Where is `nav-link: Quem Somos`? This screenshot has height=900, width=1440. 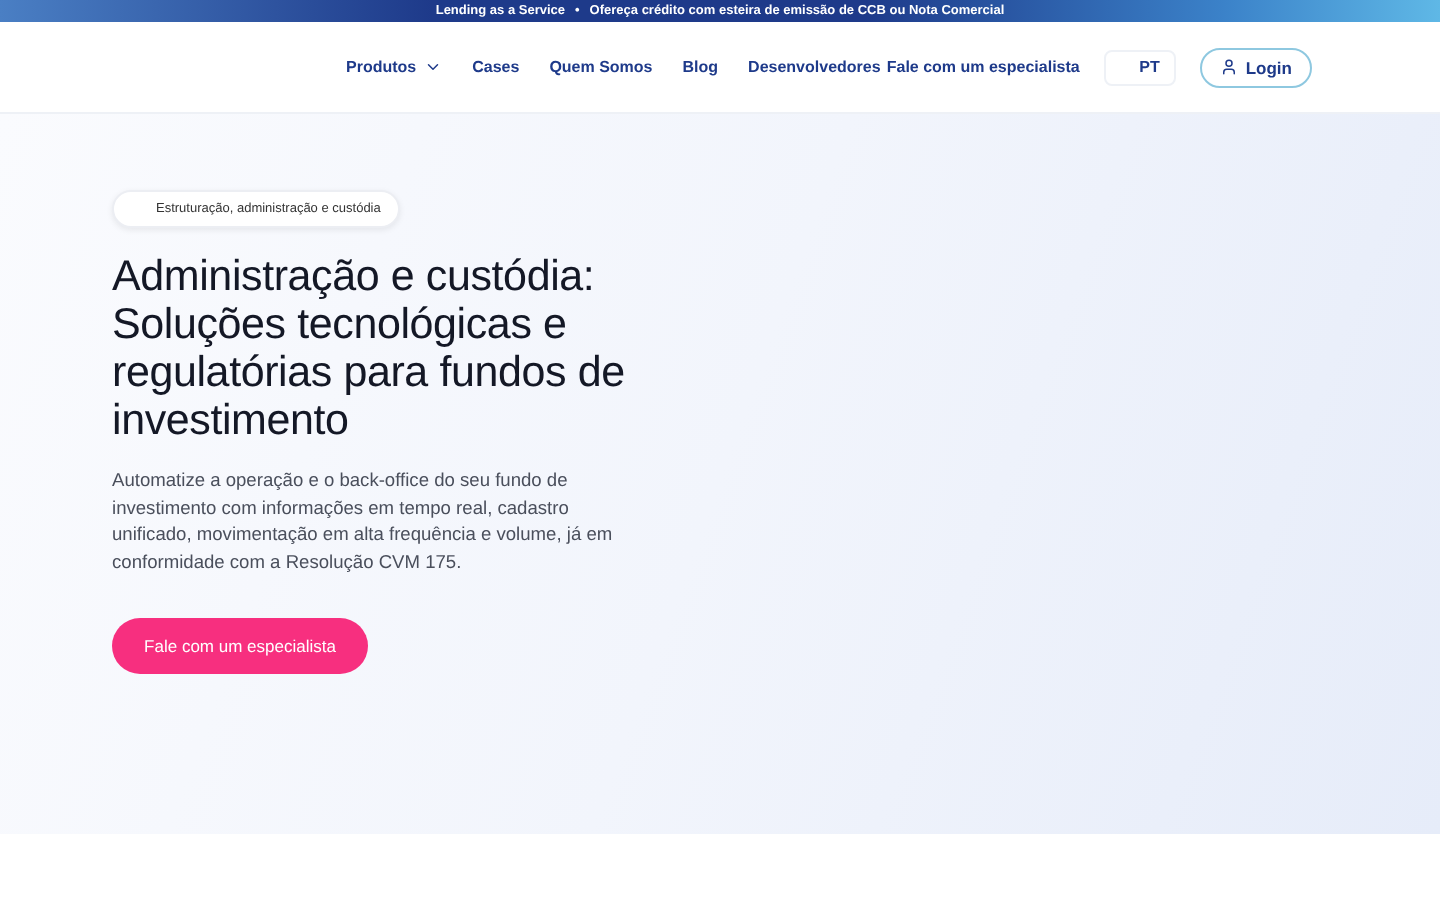 nav-link: Quem Somos is located at coordinates (601, 67).